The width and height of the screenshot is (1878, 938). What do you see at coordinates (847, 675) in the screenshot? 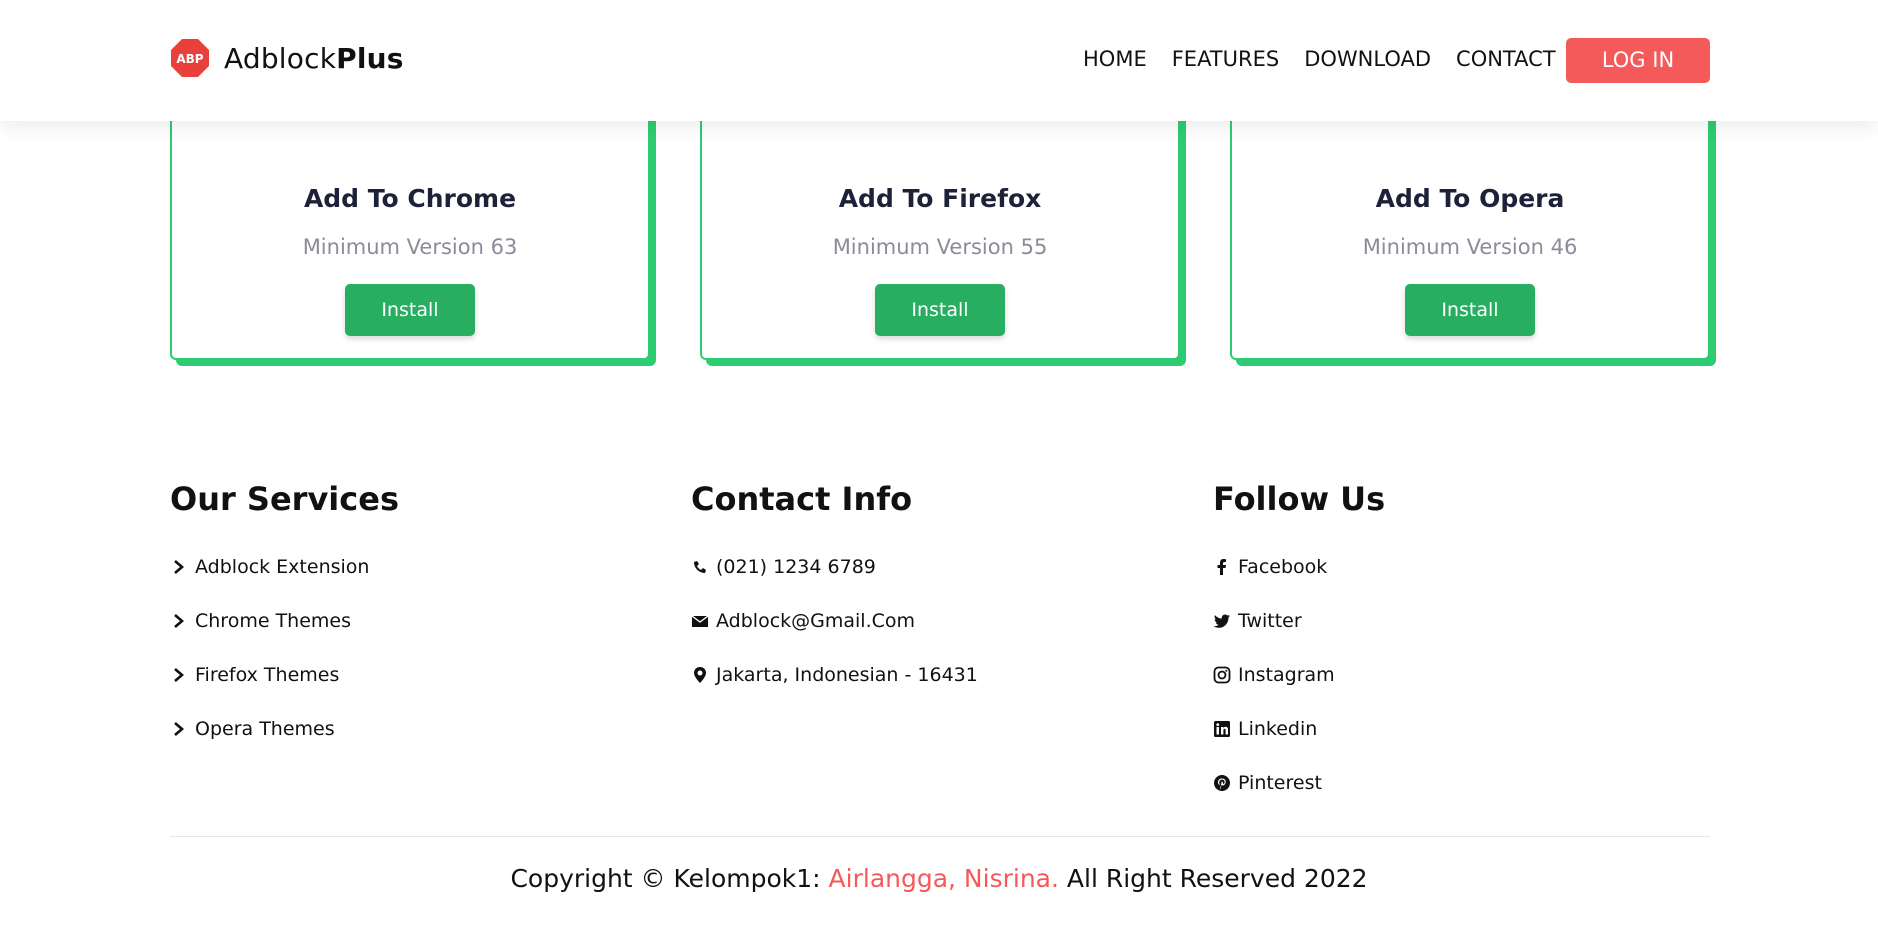
I see `contact-address-text: Jakarta, Indonesian - 16431` at bounding box center [847, 675].